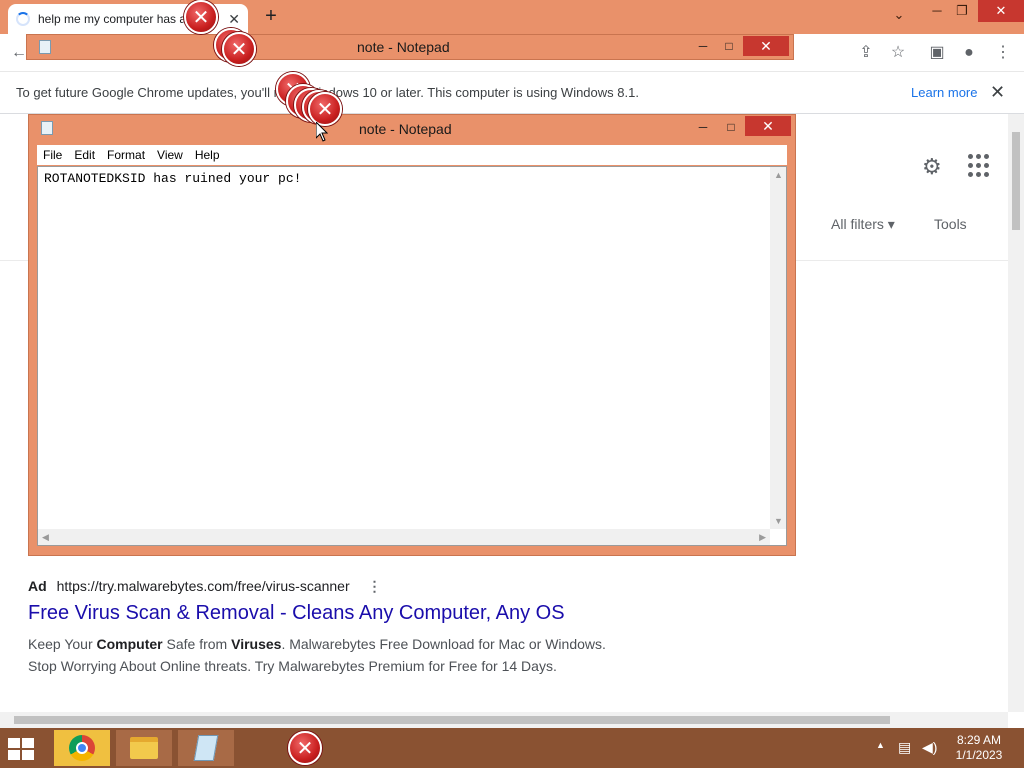 The width and height of the screenshot is (1024, 768). Describe the element at coordinates (768, 126) in the screenshot. I see `notepad-close-button: ✕` at that location.